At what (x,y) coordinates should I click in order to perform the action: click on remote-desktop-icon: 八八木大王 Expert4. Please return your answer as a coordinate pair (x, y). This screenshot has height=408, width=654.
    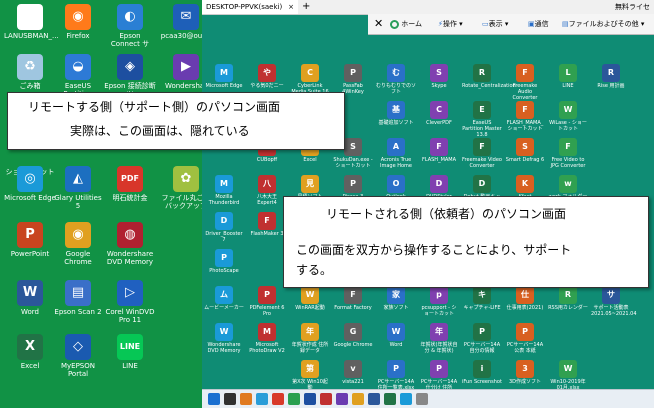
    Looking at the image, I should click on (267, 190).